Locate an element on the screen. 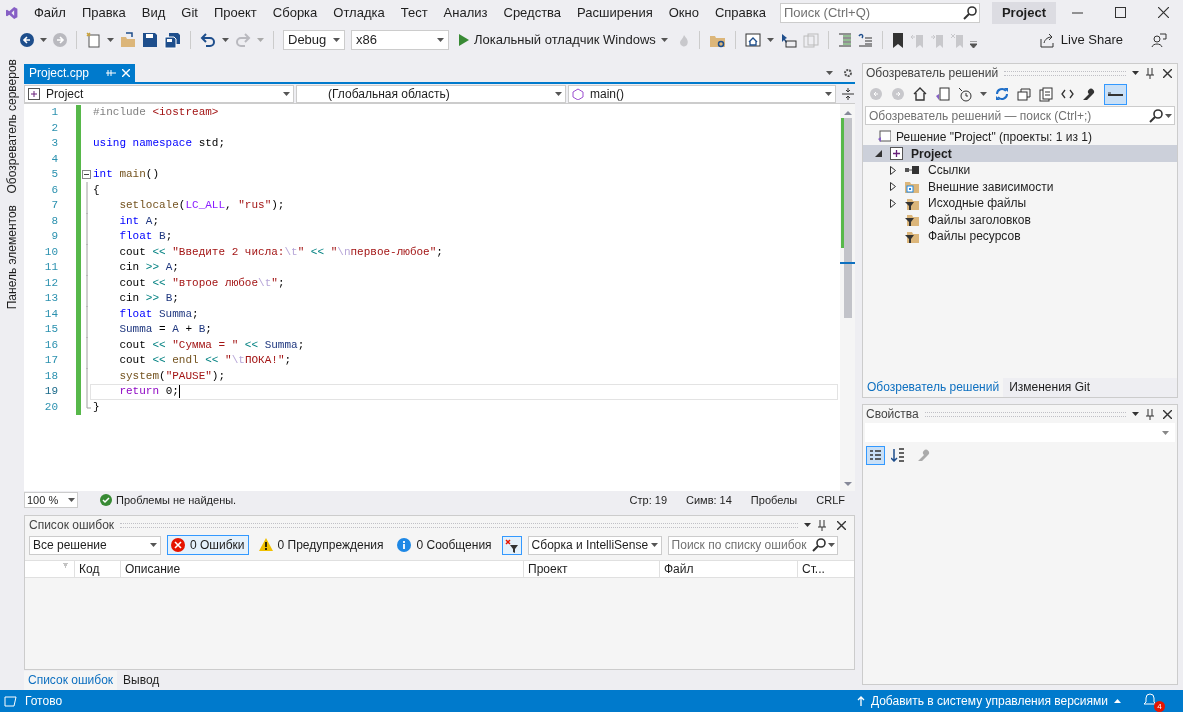 Image resolution: width=1183 pixels, height=712 pixels. side-tab: Панель элементов is located at coordinates (12, 257).